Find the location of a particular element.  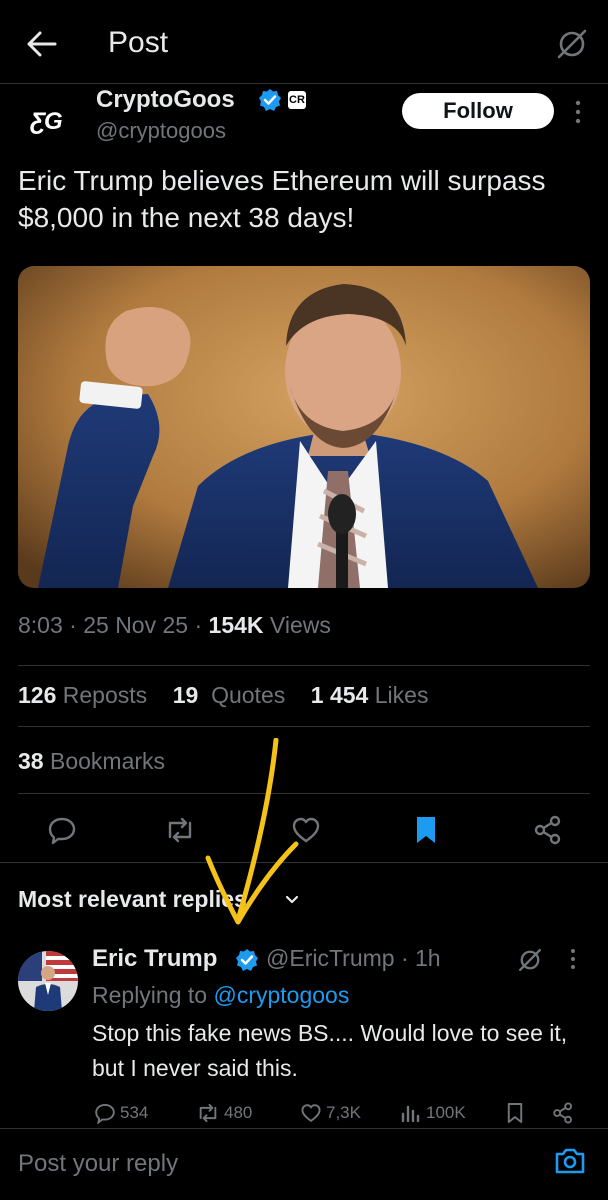

author-avatar: ƸG is located at coordinates (46, 122).